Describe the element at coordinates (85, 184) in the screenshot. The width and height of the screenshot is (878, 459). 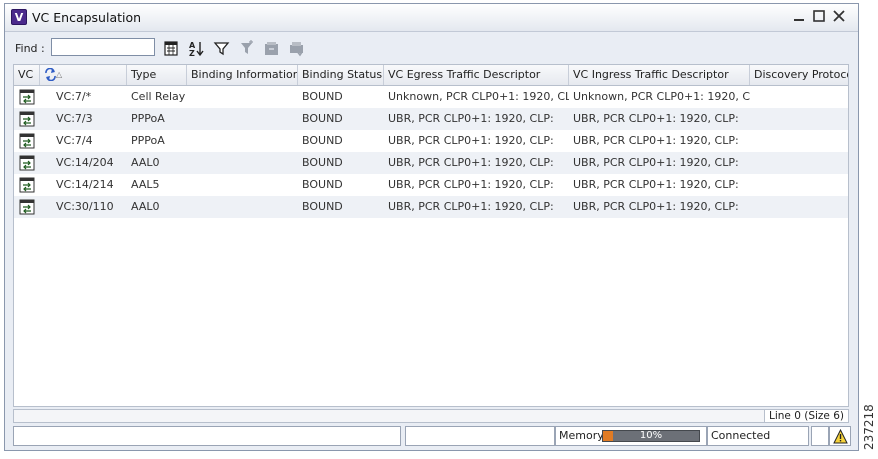
I see `vc-name-cell: VC:14/214` at that location.